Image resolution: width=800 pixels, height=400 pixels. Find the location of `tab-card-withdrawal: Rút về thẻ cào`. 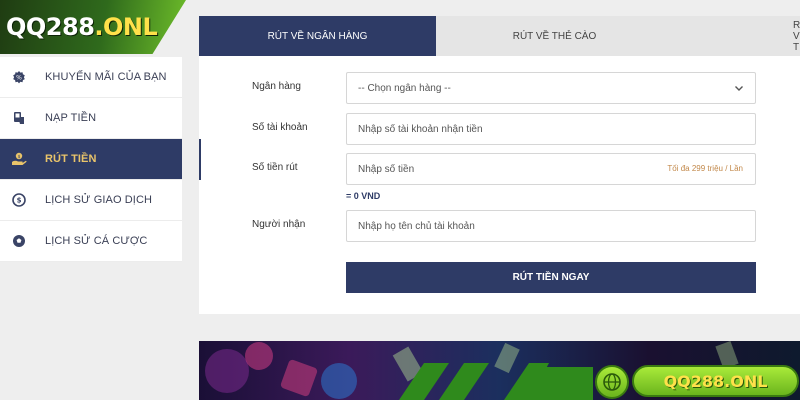

tab-card-withdrawal: Rút về thẻ cào is located at coordinates (554, 36).